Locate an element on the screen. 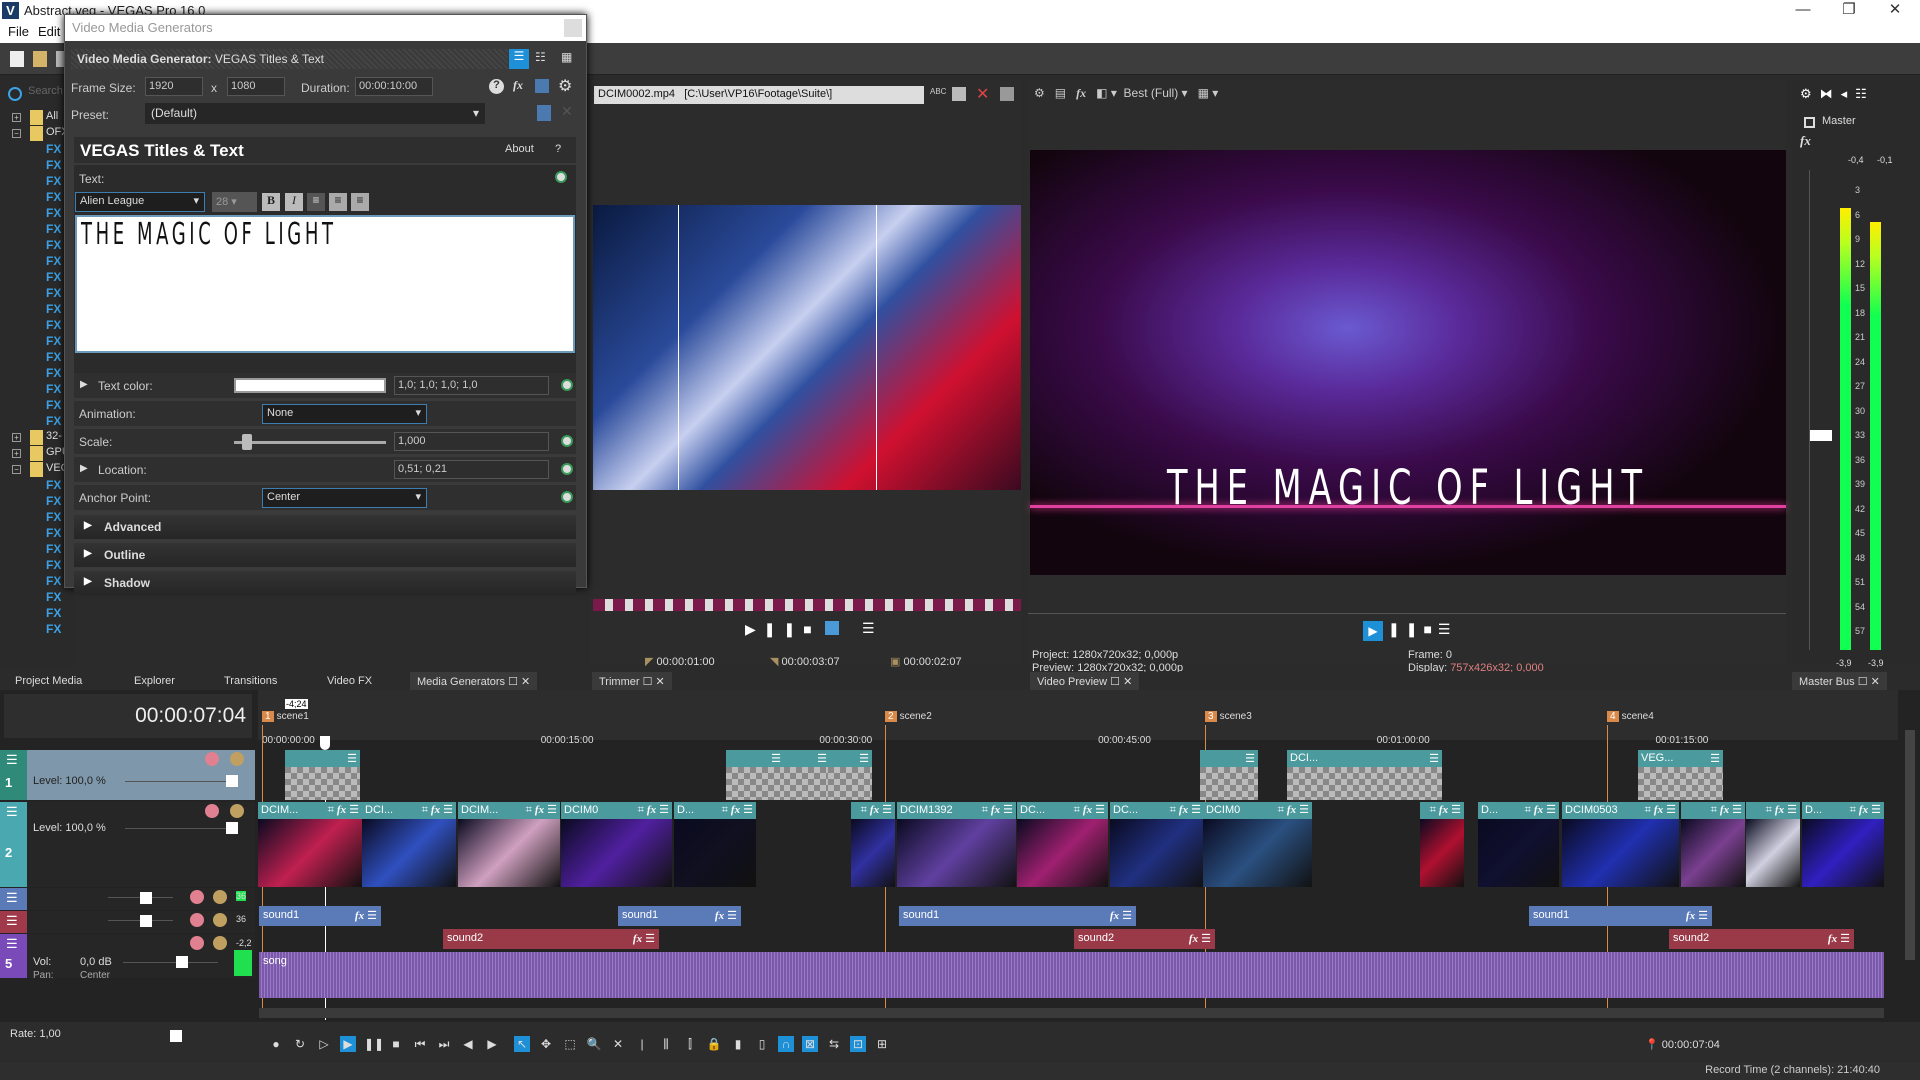 Image resolution: width=1920 pixels, height=1080 pixels. track-header-4: ☰ 36 is located at coordinates (127, 922).